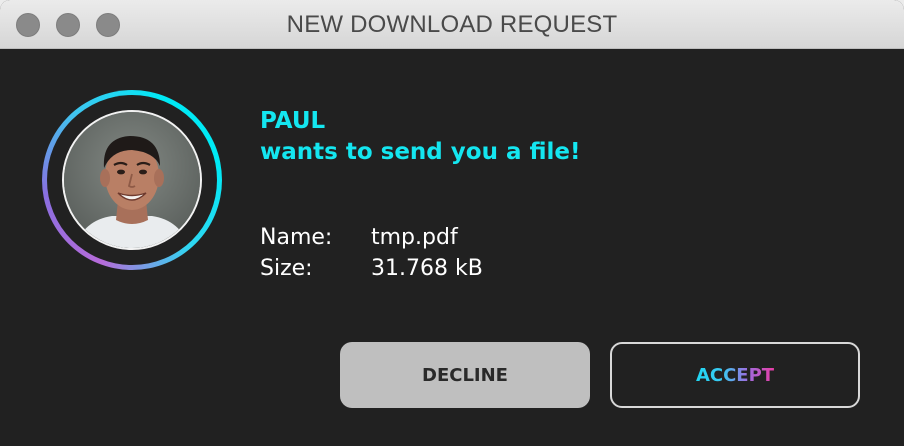 This screenshot has height=446, width=904. I want to click on sender-avatar, so click(132, 180).